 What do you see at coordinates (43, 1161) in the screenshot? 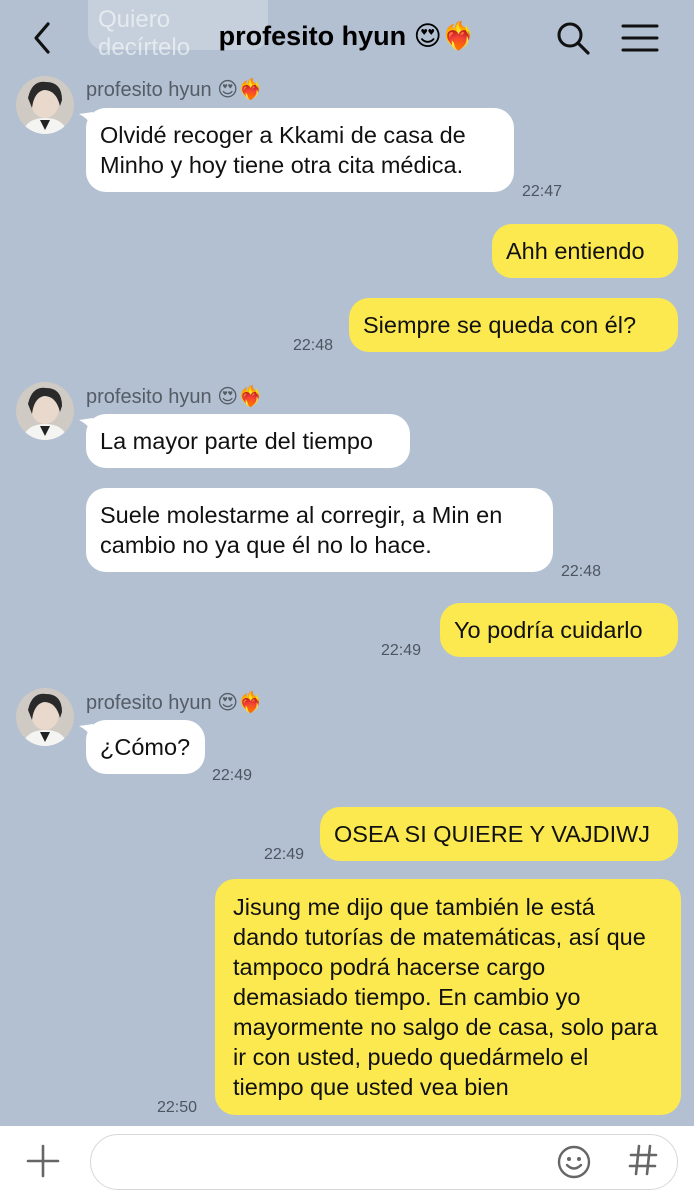
I see `plus-icon` at bounding box center [43, 1161].